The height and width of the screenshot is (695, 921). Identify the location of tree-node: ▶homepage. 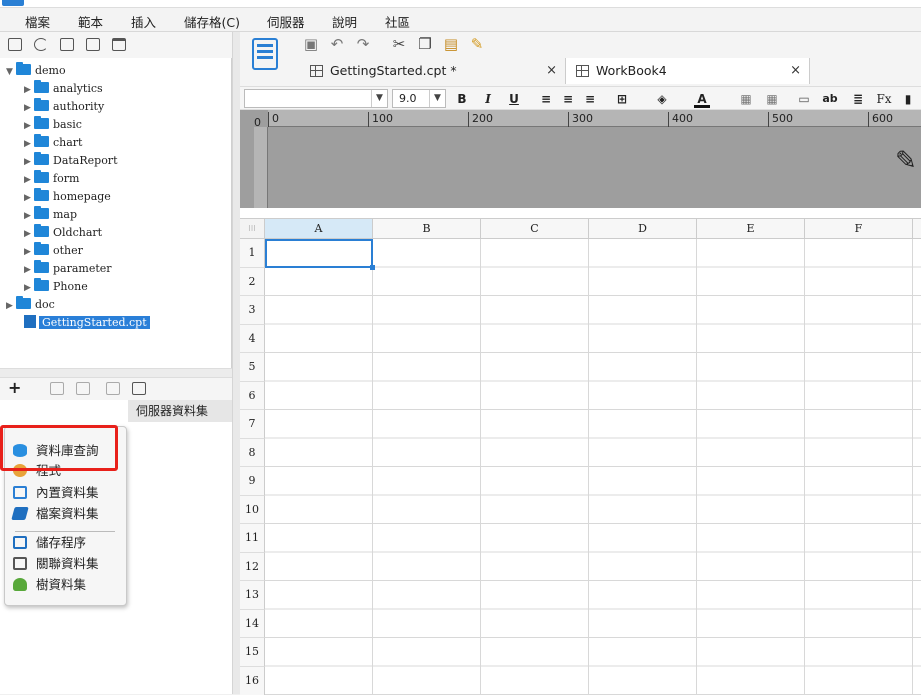
(67, 196).